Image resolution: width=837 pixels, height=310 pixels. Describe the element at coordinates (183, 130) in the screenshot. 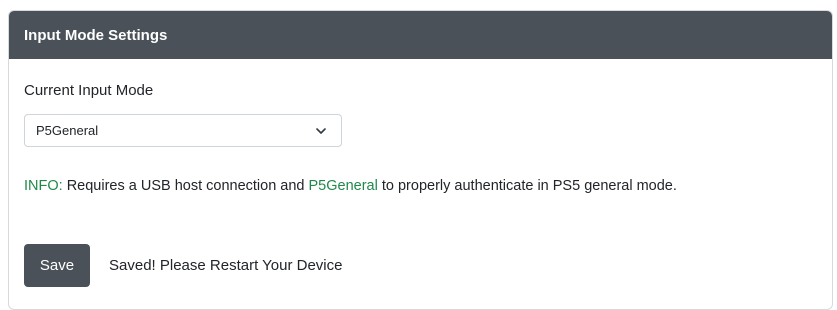

I see `input-mode-select: P5General` at that location.